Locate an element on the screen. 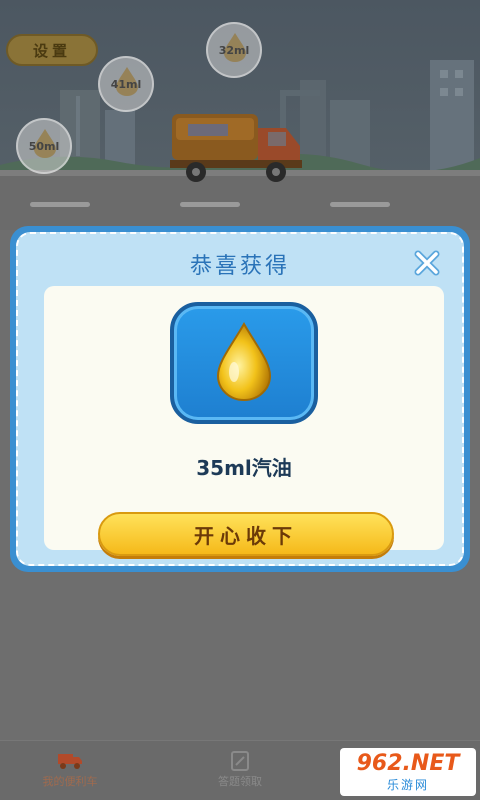 The width and height of the screenshot is (480, 800). watermark-number: 962.NET is located at coordinates (408, 763).